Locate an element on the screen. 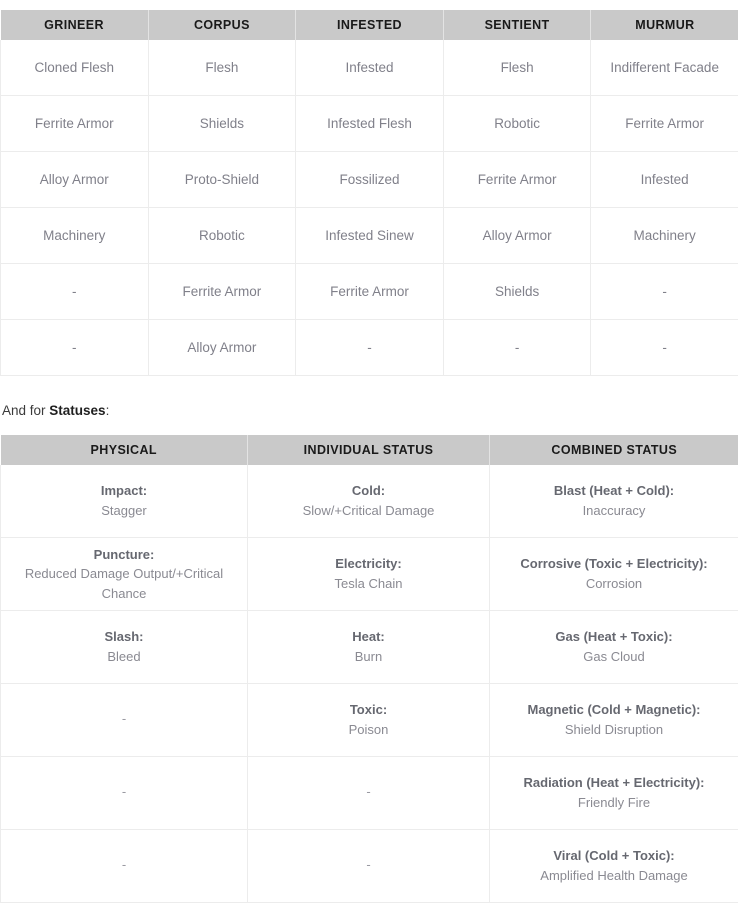 The height and width of the screenshot is (908, 738). table-cell: Blast (Heat + Cold): Inaccuracy is located at coordinates (614, 501).